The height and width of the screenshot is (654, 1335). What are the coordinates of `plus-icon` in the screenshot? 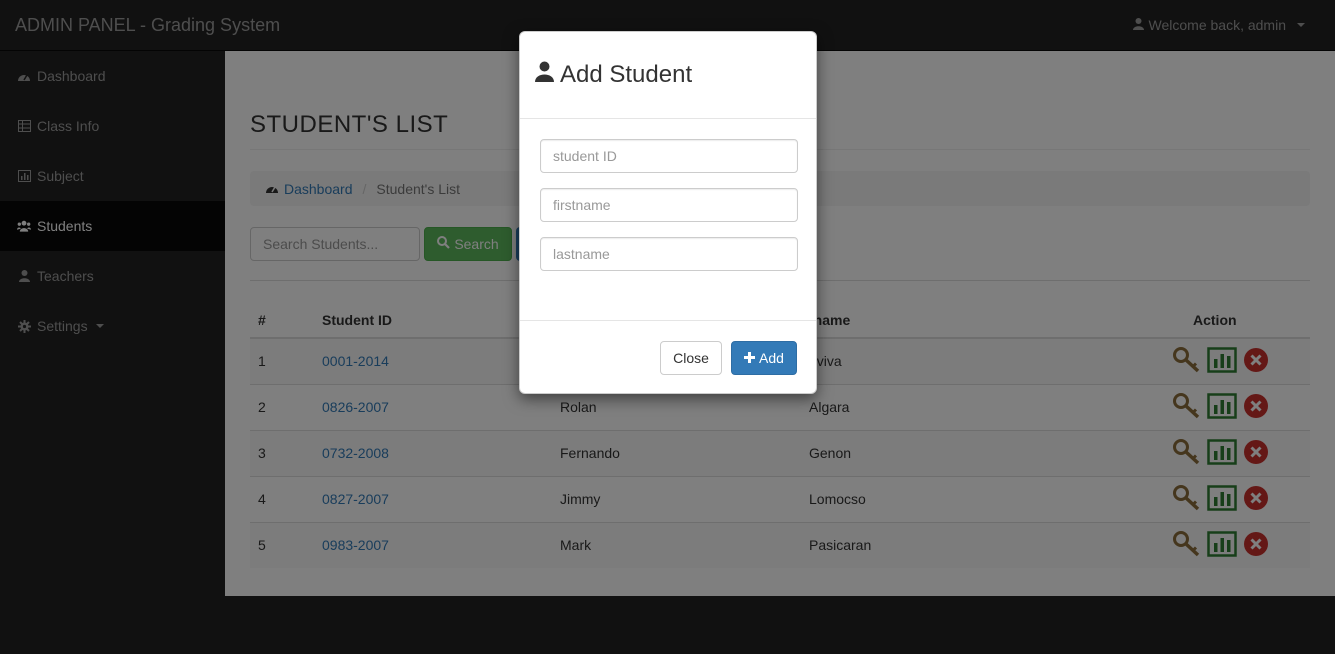 It's located at (750, 358).